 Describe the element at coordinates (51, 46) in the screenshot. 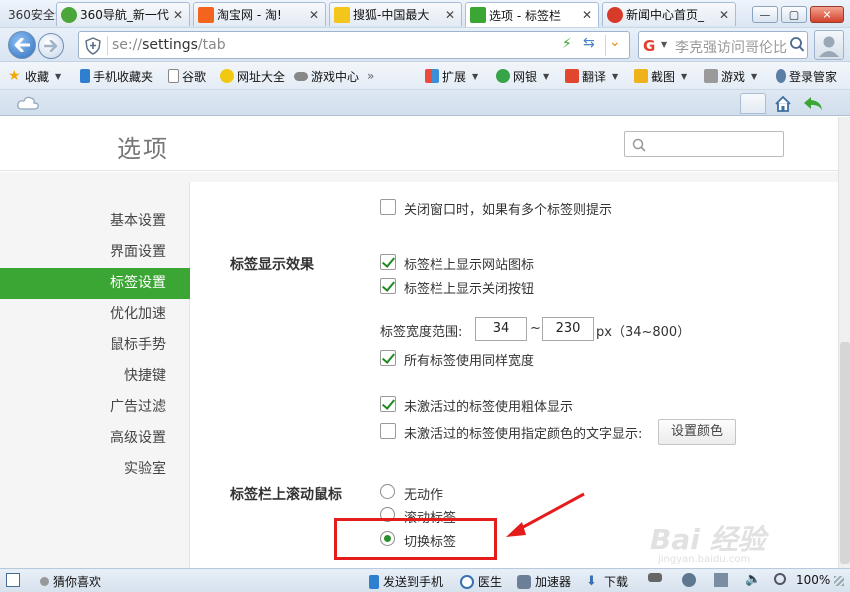

I see `forward-button` at that location.